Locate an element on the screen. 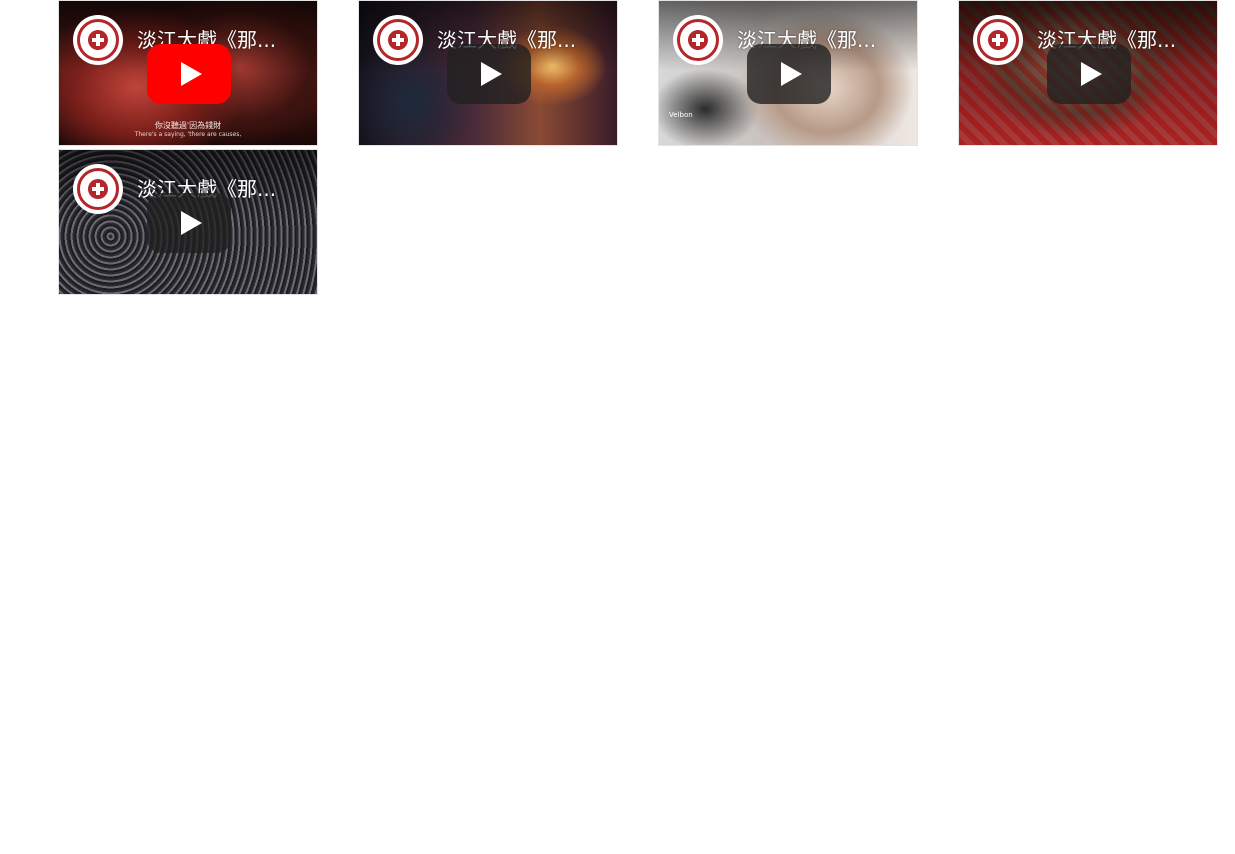 This screenshot has height=854, width=1235. video-embed-3: 淡江大戲《那... Velbon is located at coordinates (788, 73).